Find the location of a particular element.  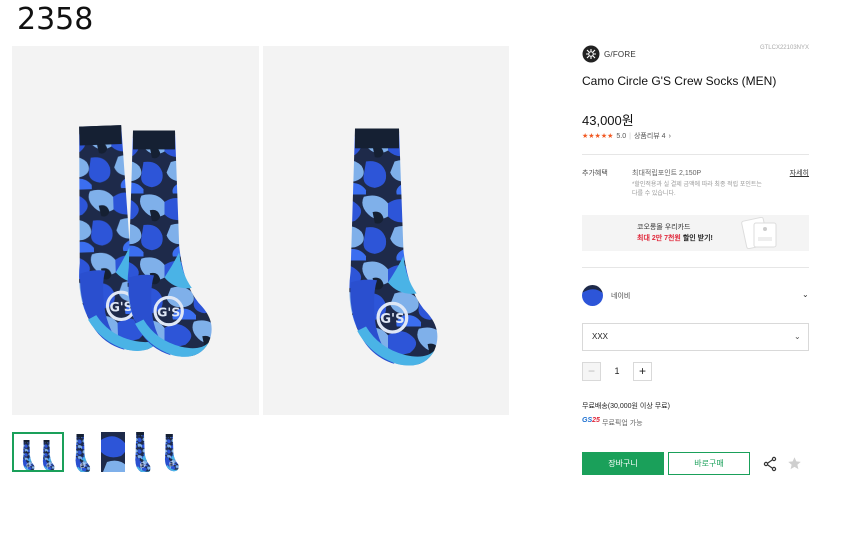

promo-discount-text: 최대 2만 7천원 할인 받기! is located at coordinates (675, 238).